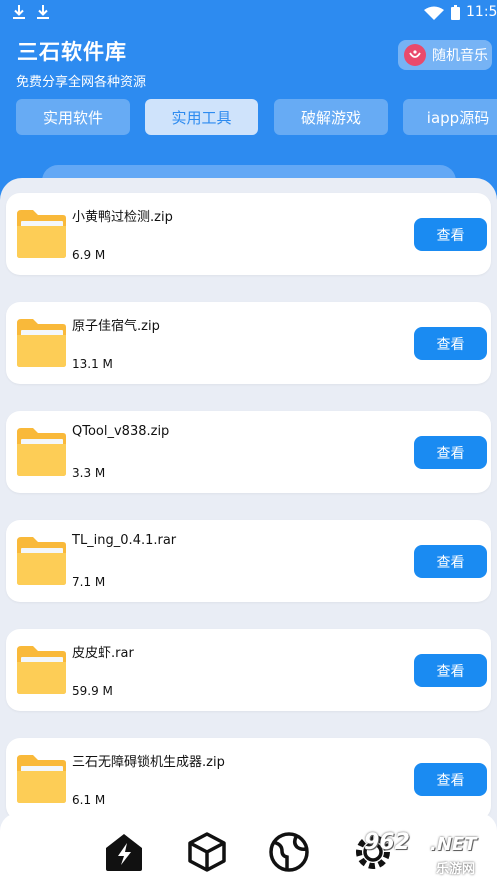  Describe the element at coordinates (450, 117) in the screenshot. I see `tab-iapp-source: iapp源码` at that location.